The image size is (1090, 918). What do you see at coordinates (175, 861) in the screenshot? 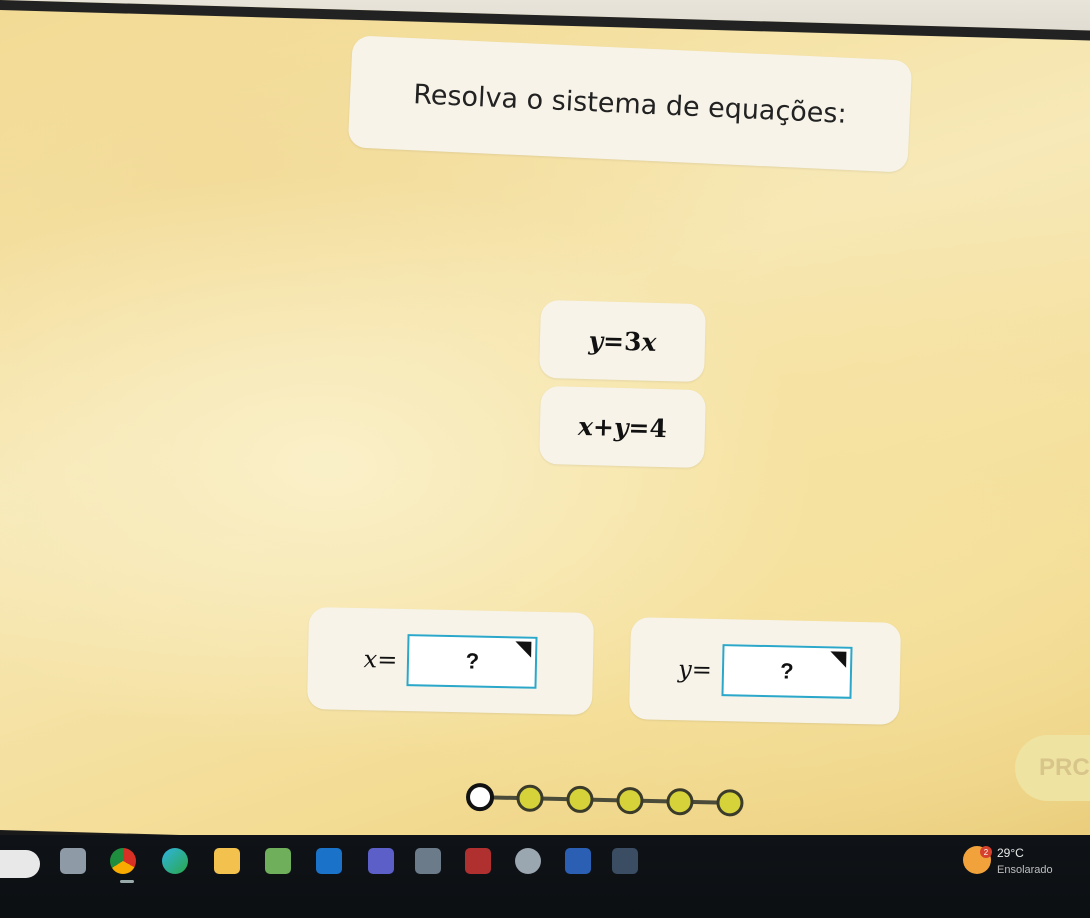
I see `edge-icon` at bounding box center [175, 861].